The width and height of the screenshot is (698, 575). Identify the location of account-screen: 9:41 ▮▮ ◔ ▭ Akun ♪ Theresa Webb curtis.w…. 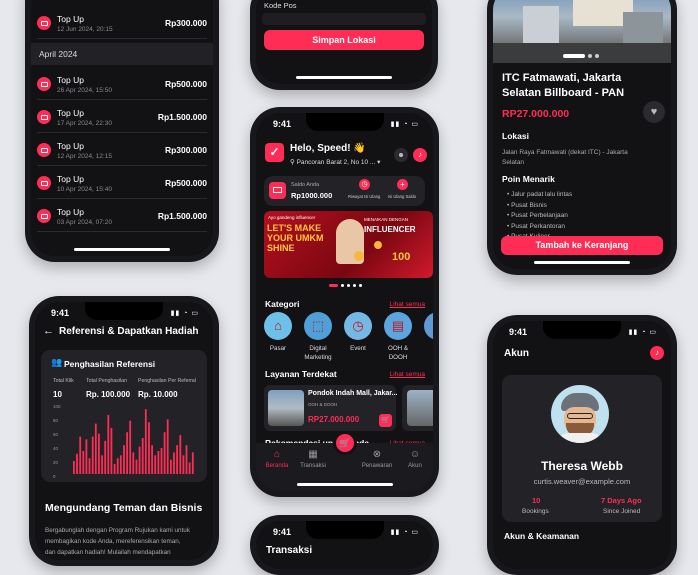
(582, 445).